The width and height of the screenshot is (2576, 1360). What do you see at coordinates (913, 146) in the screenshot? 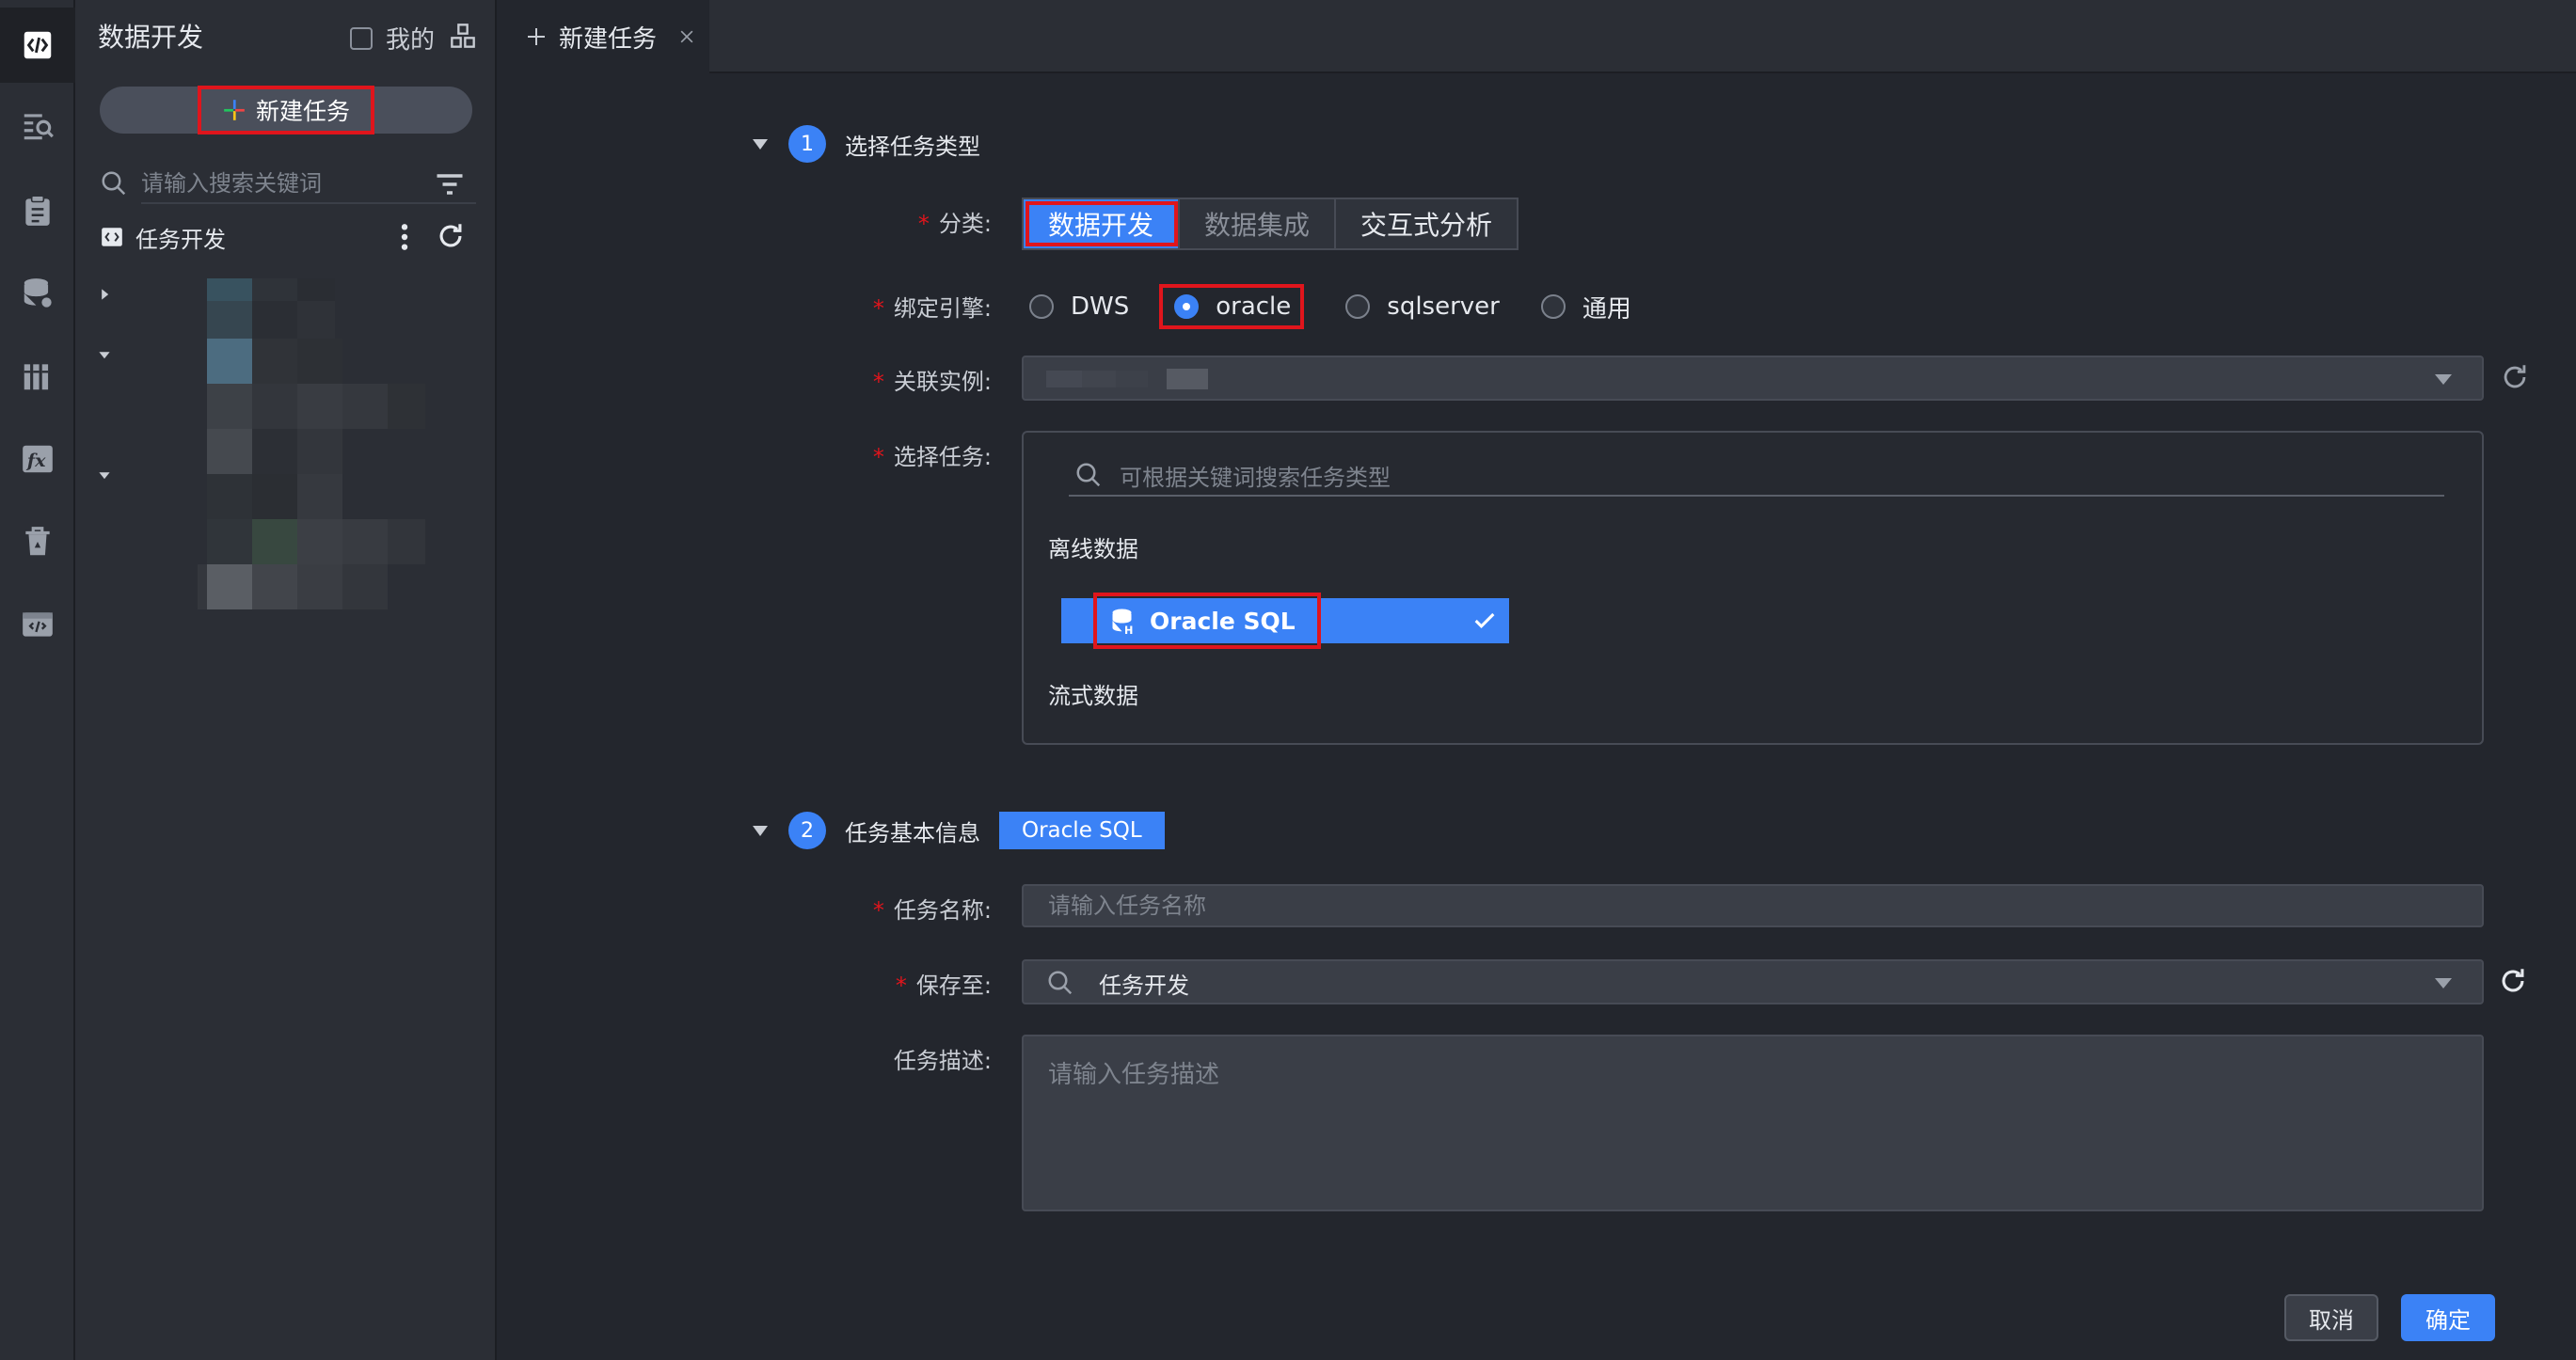
I see `section-title: 选择任务类型` at bounding box center [913, 146].